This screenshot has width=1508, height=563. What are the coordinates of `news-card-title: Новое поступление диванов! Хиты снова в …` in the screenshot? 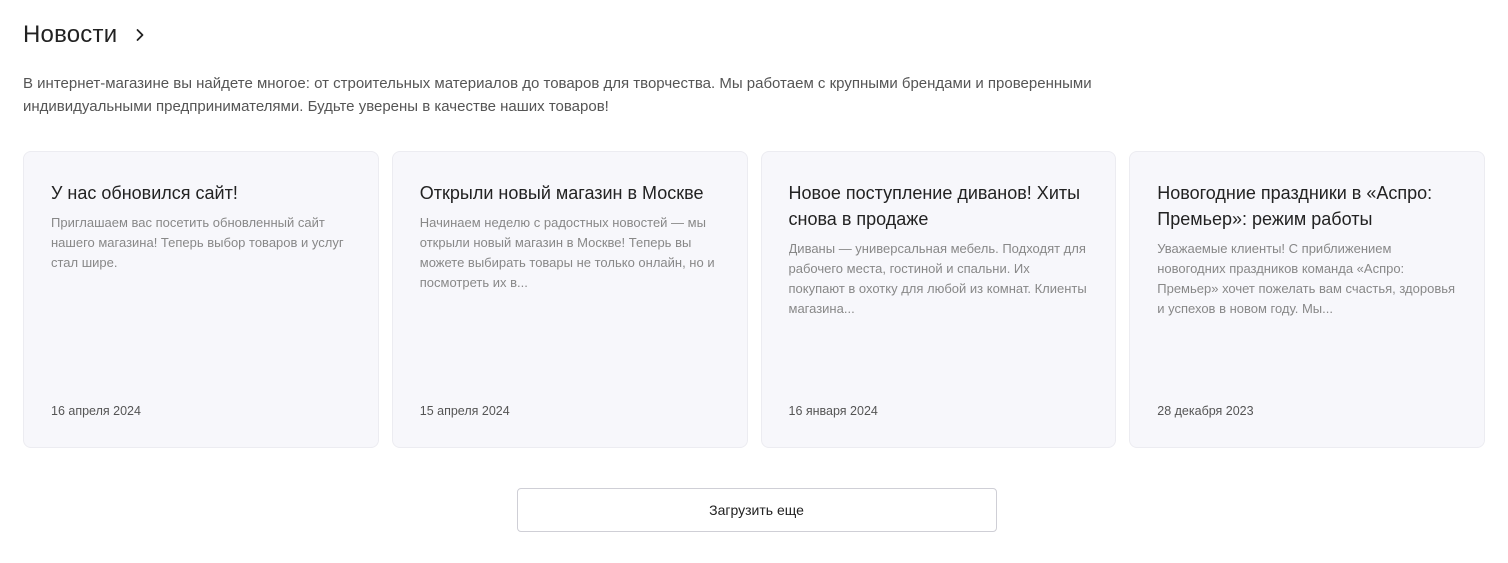 It's located at (939, 206).